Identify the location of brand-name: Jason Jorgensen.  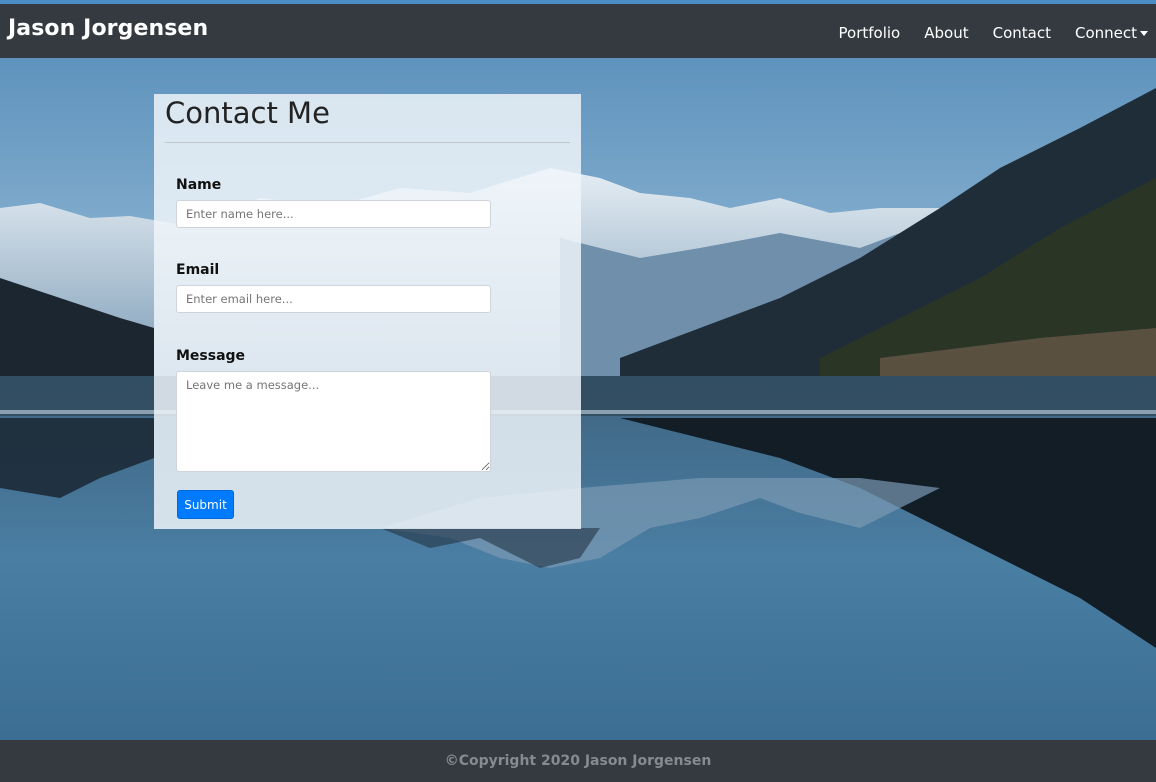
(108, 28).